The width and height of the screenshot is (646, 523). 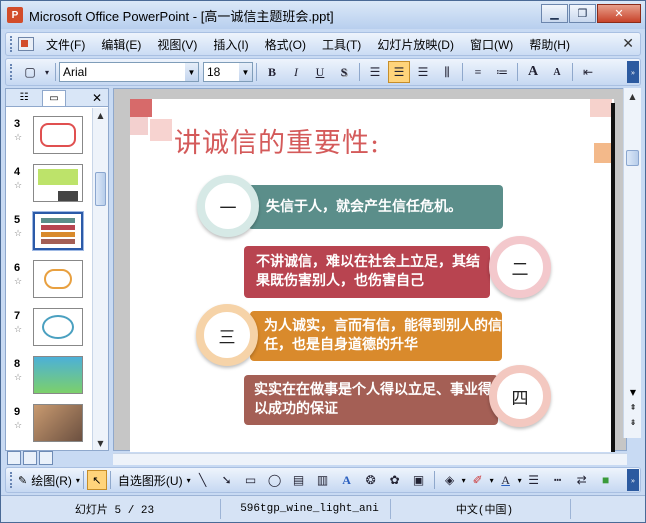 What do you see at coordinates (344, 72) in the screenshot?
I see `shadow-button: S` at bounding box center [344, 72].